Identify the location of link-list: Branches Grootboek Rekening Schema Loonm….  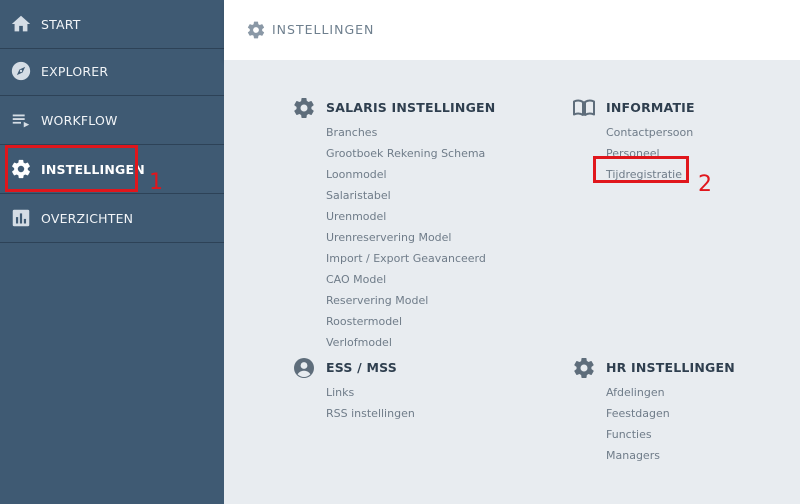
(406, 237).